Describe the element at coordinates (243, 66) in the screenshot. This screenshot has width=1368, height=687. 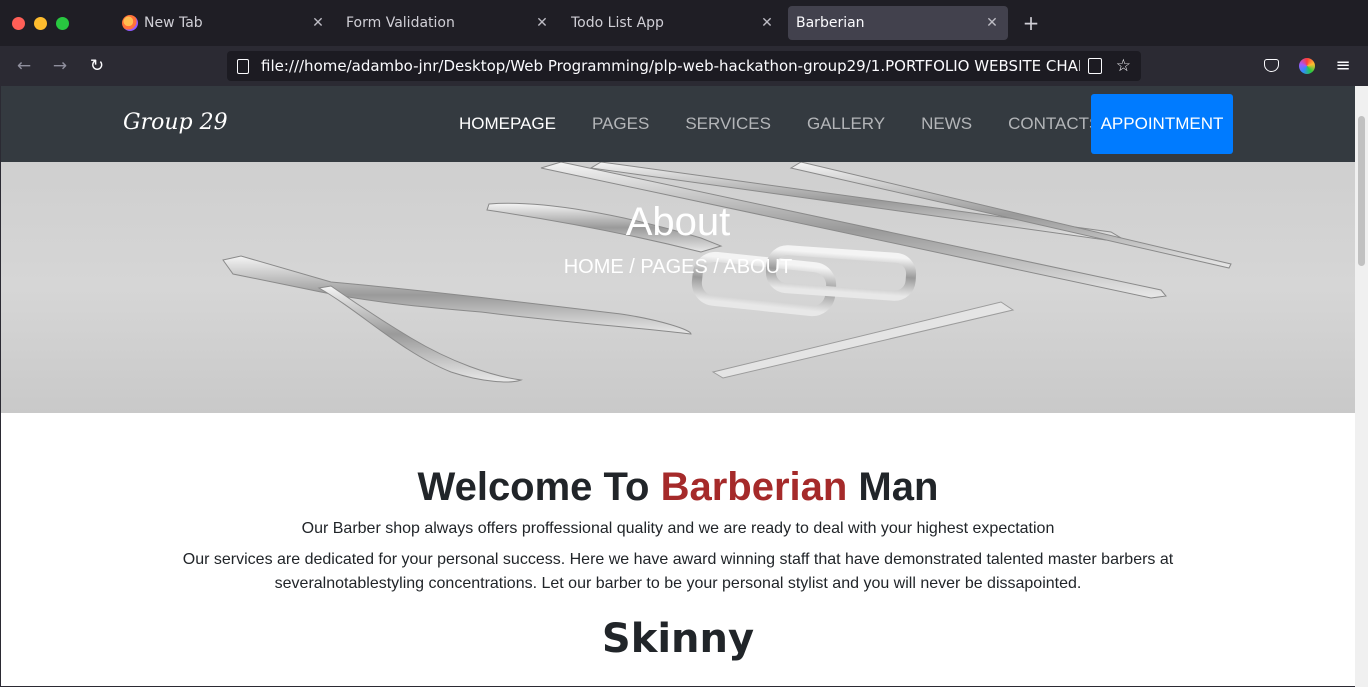
I see `page-icon` at that location.